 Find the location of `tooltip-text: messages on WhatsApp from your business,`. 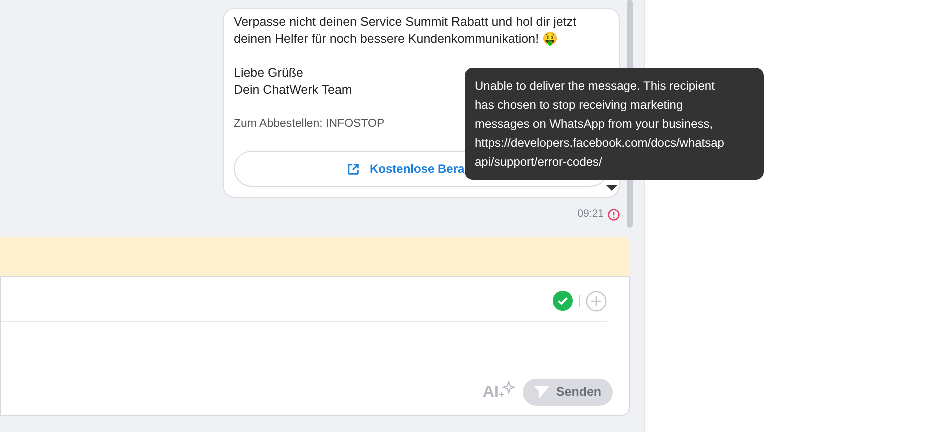

tooltip-text: messages on WhatsApp from your business, is located at coordinates (594, 124).